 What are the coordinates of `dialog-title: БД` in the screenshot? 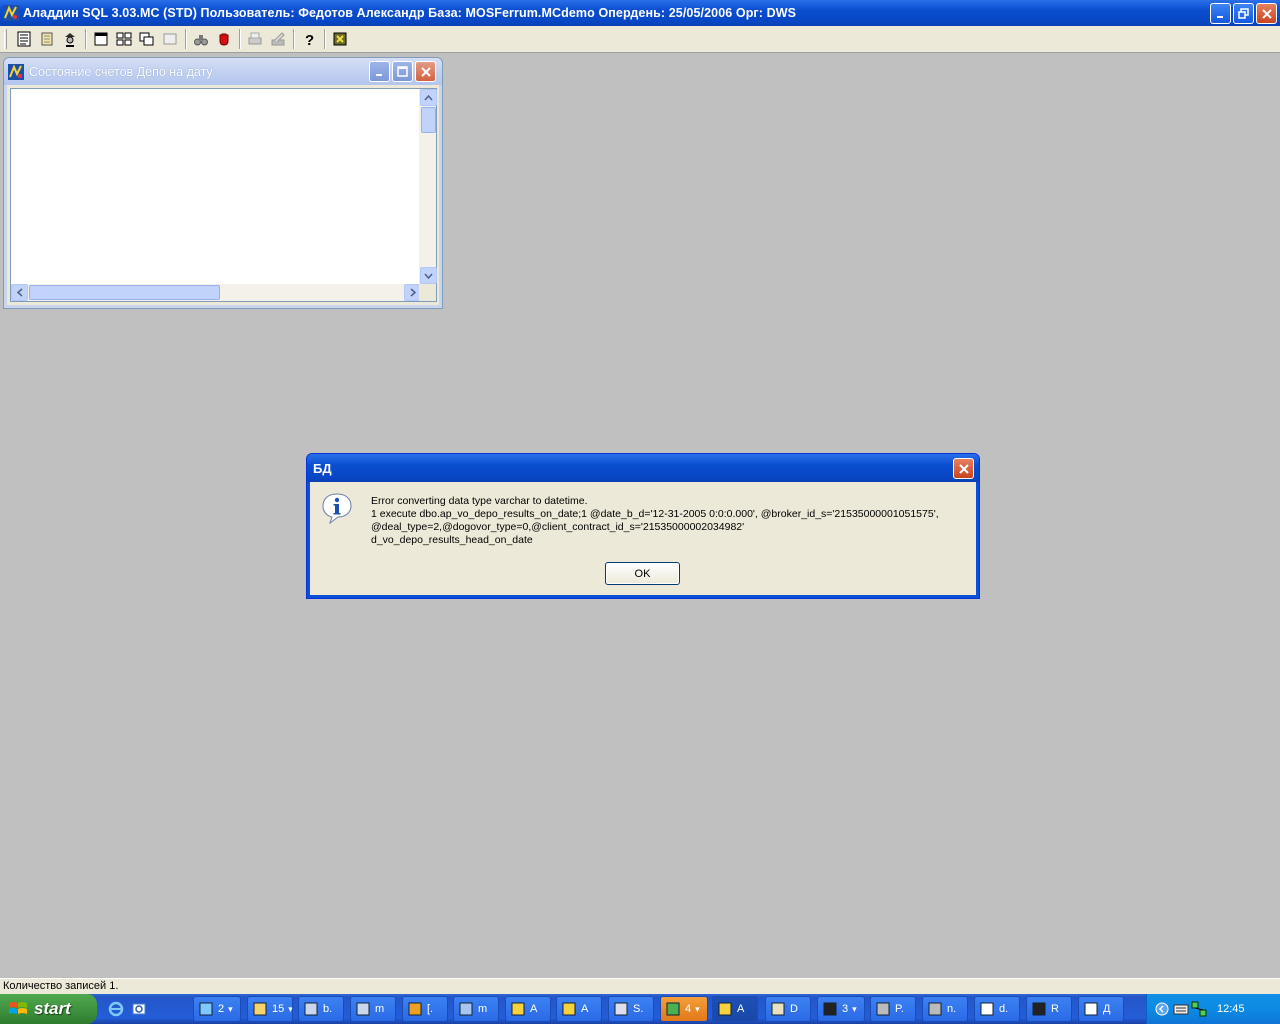 It's located at (322, 468).